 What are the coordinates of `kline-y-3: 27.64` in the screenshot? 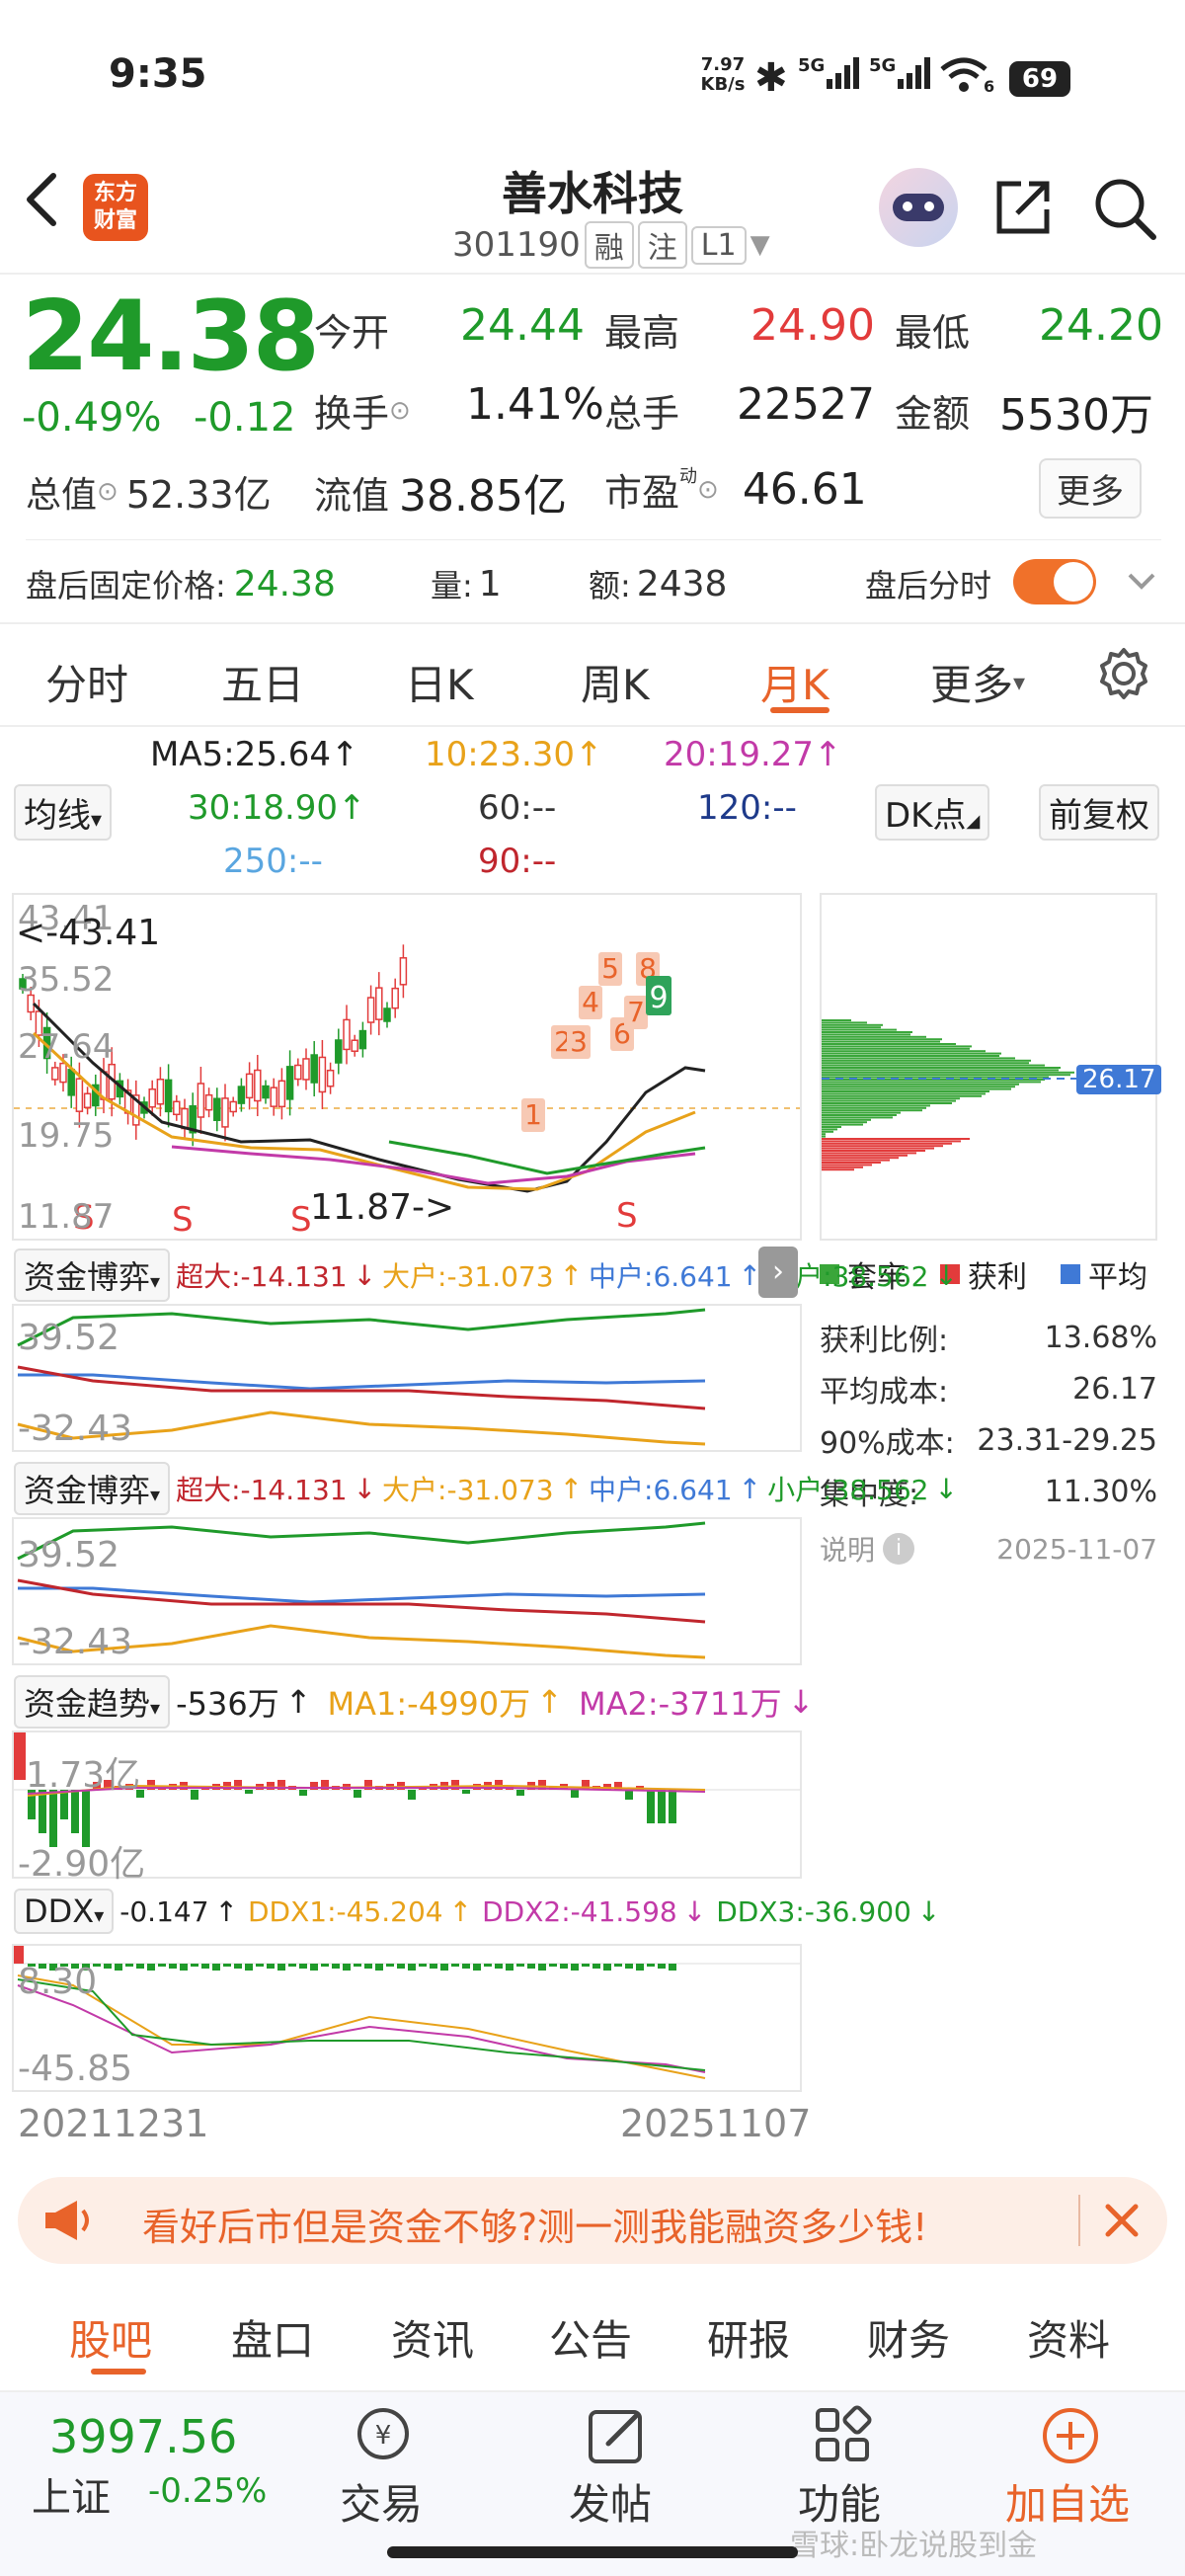 It's located at (66, 1047).